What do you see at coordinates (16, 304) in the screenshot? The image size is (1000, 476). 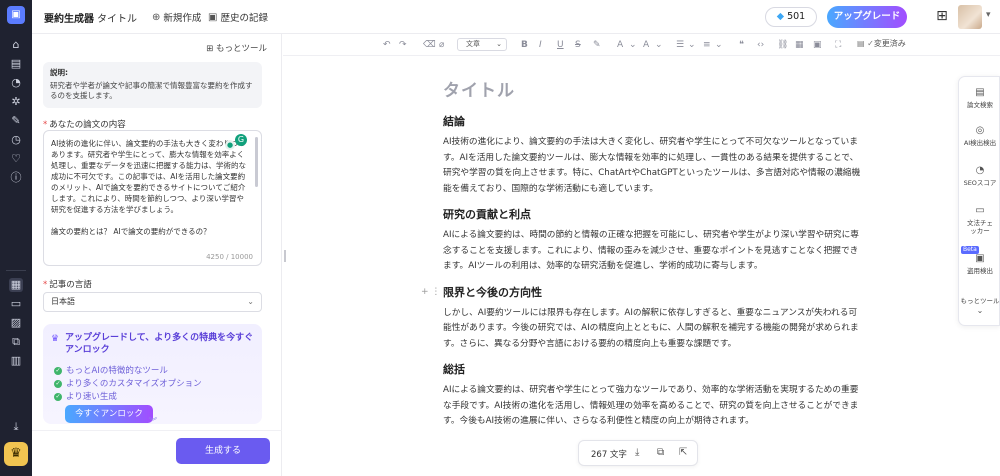 I see `chat-icon: ▭` at bounding box center [16, 304].